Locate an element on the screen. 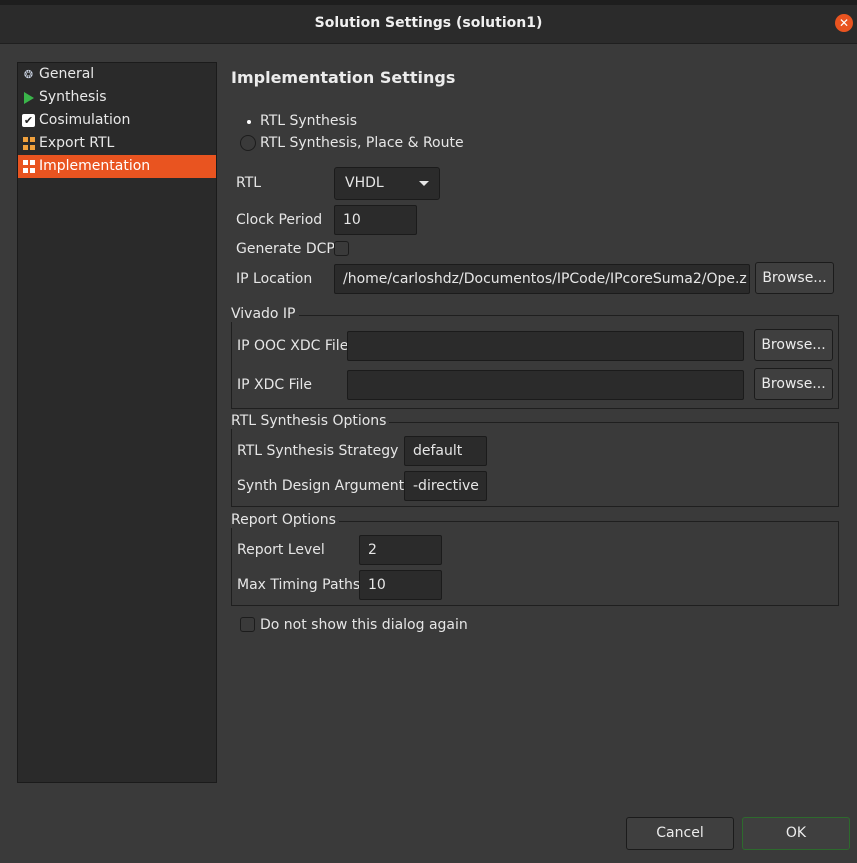 This screenshot has width=857, height=863. report-options-group is located at coordinates (535, 563).